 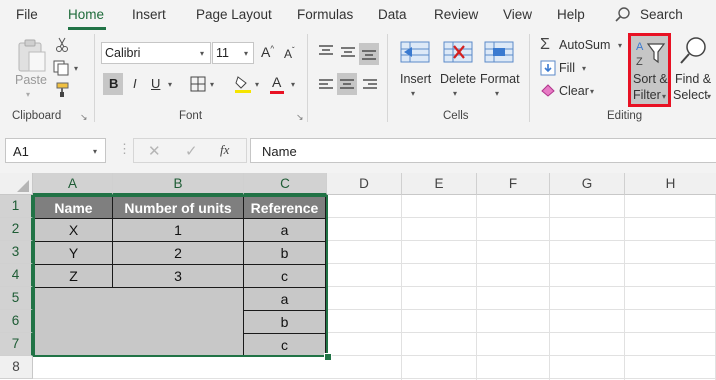 I want to click on formula-bar-handle-icon: ⋮, so click(x=124, y=149).